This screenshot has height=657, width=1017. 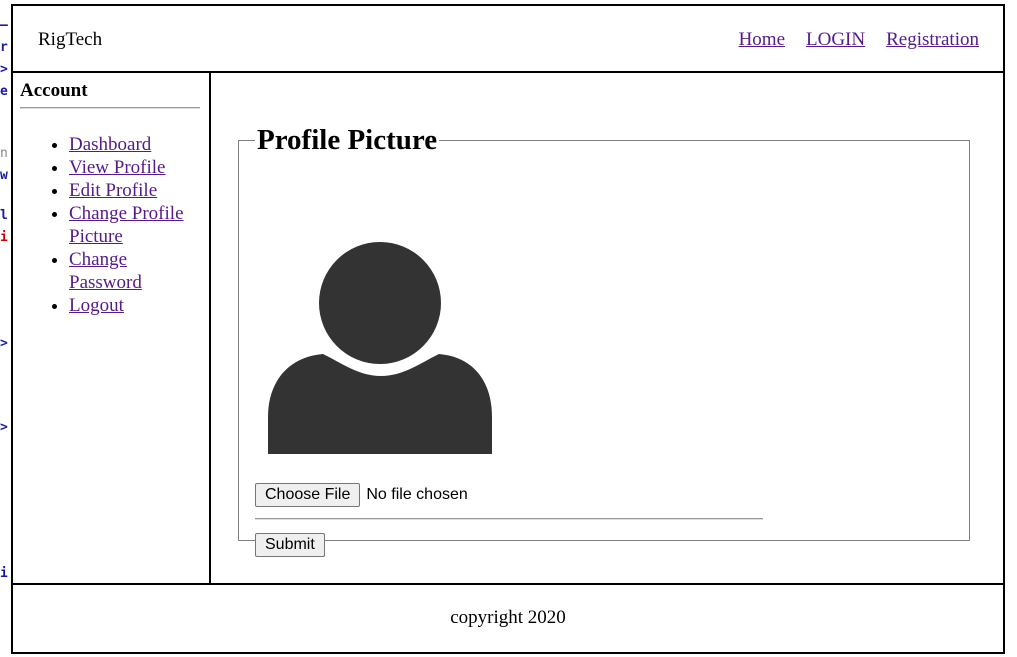 I want to click on nav-link-login: LOGIN, so click(x=835, y=39).